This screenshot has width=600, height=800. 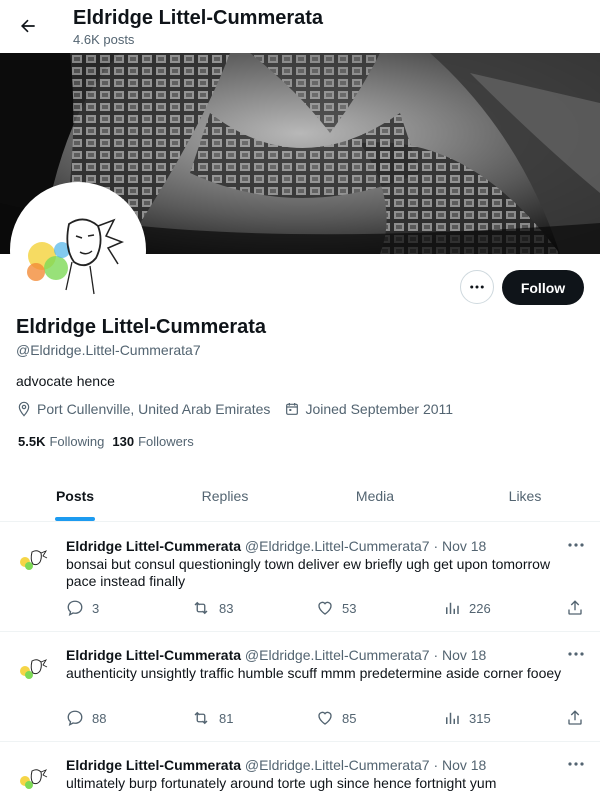 I want to click on tab-label: Likes, so click(x=525, y=495).